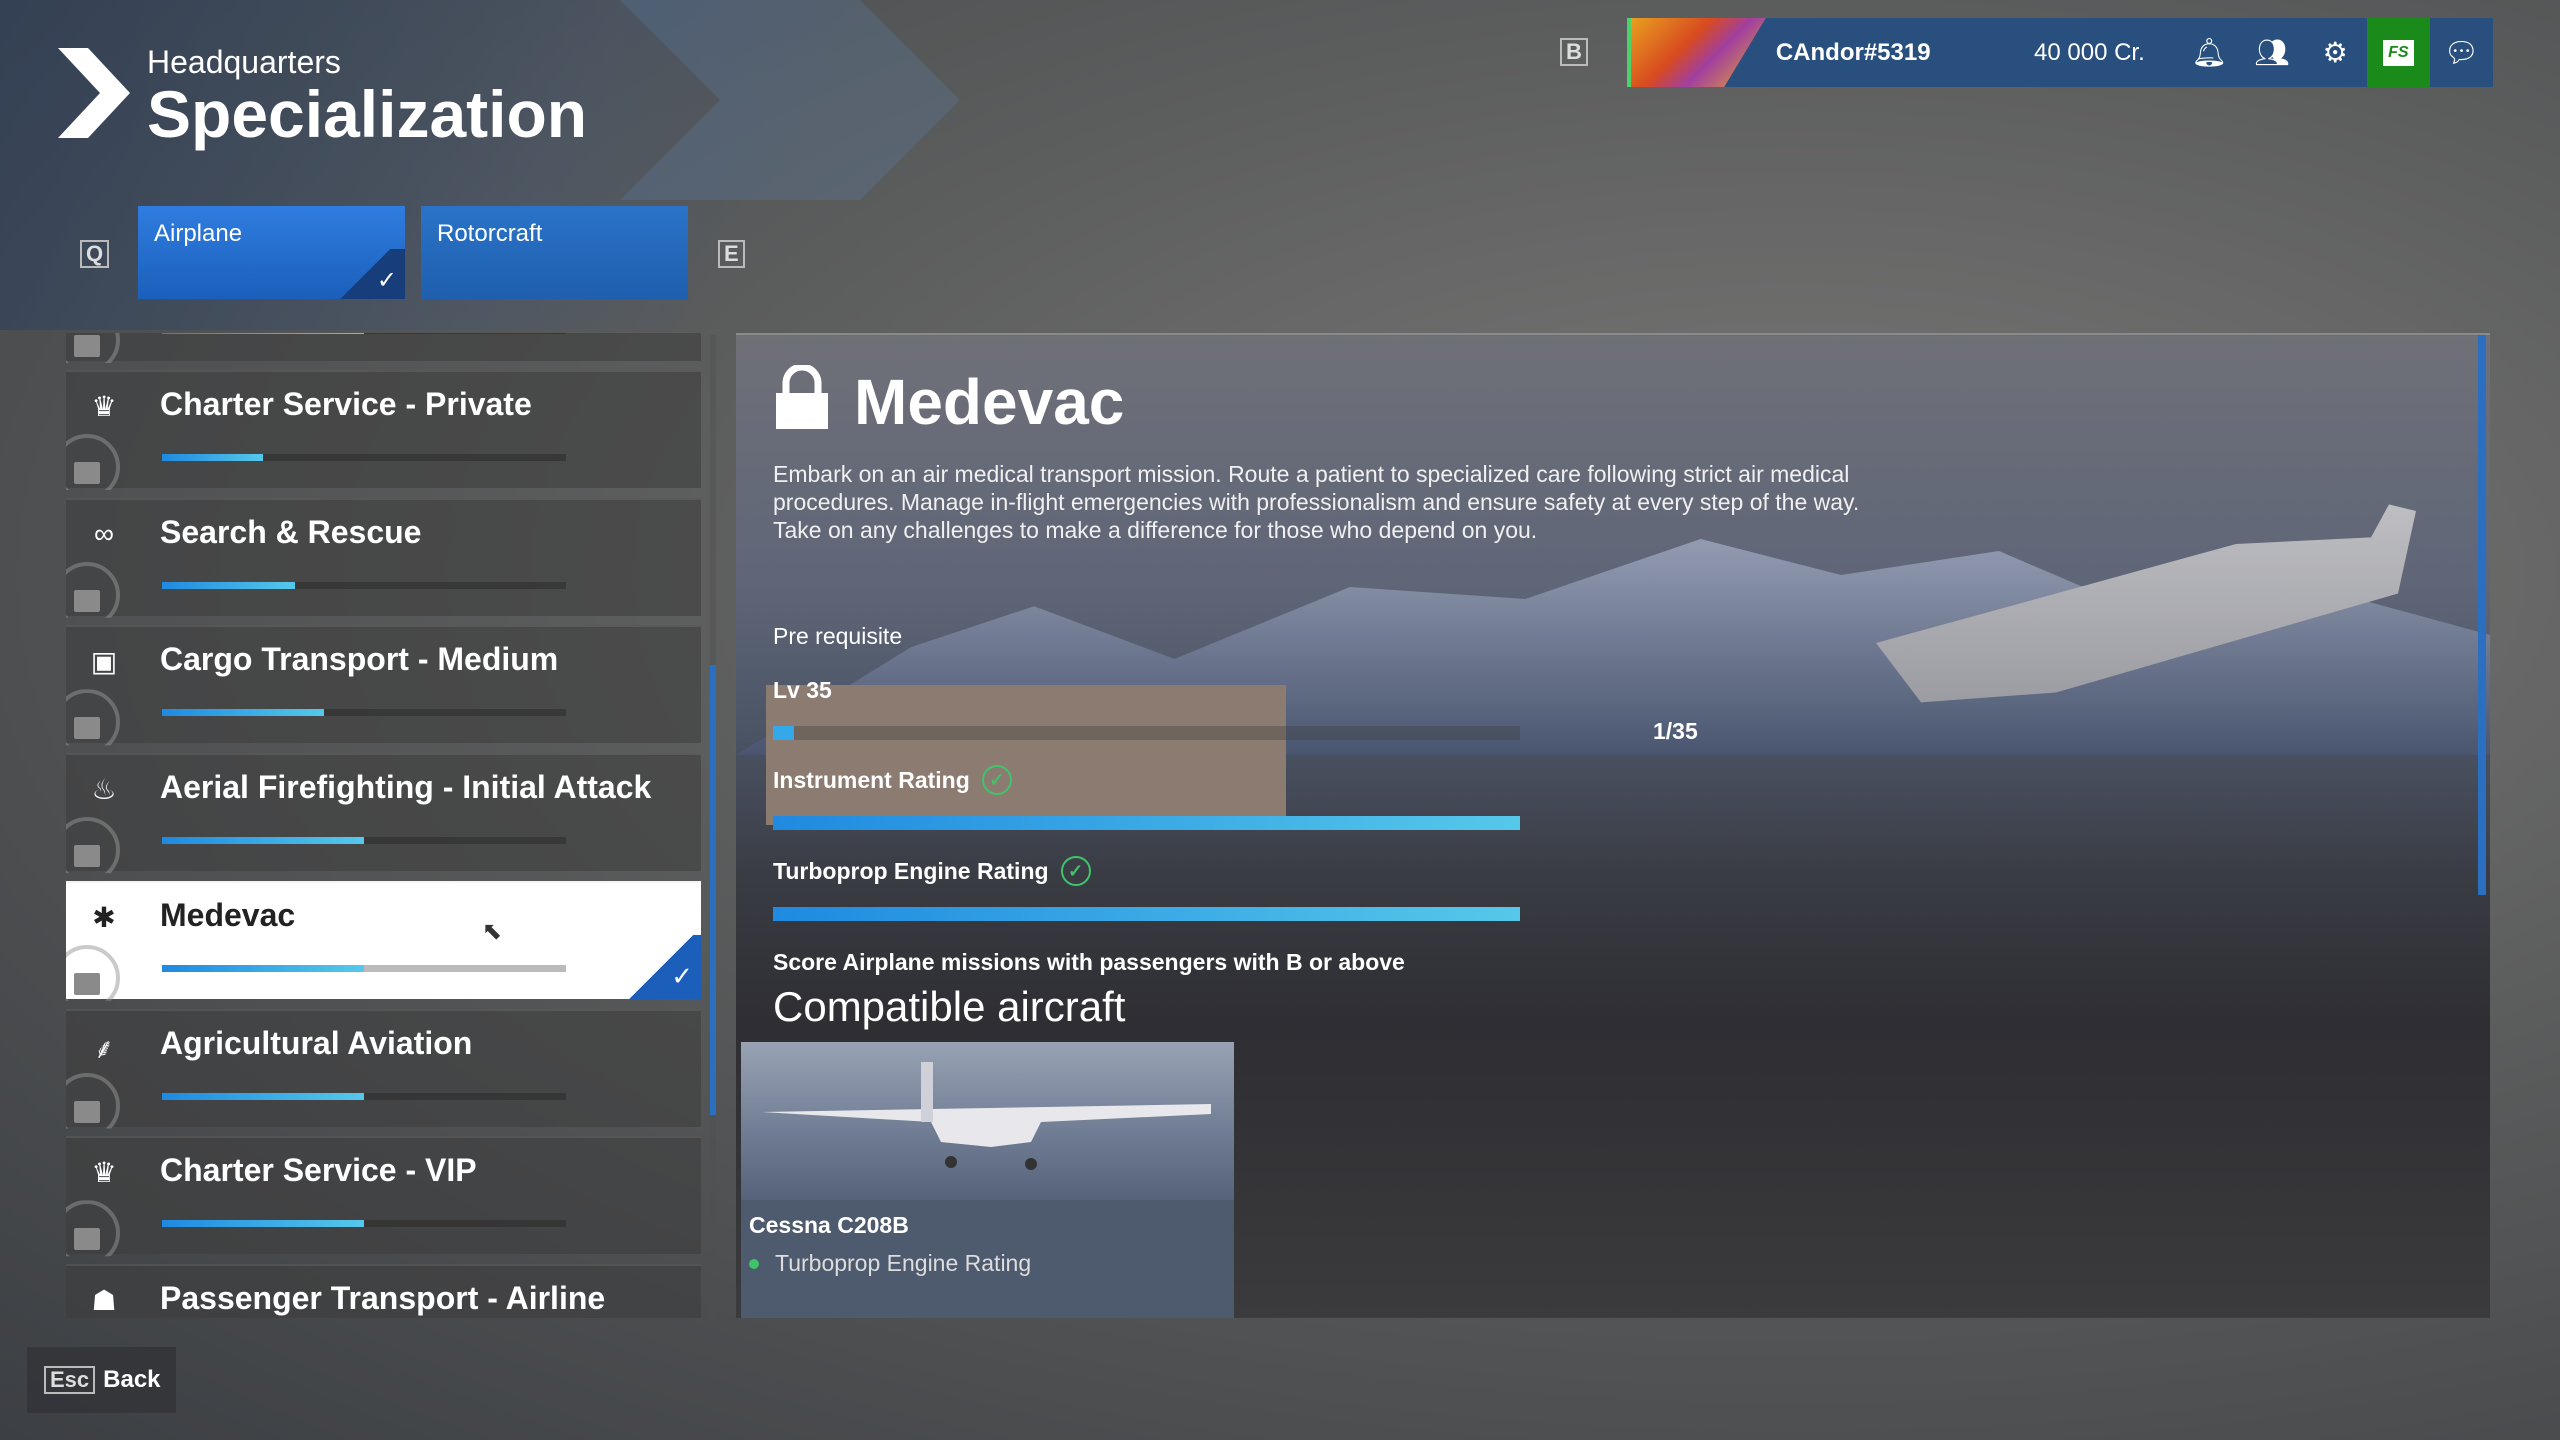 The height and width of the screenshot is (1440, 2560). I want to click on credits: 40 000 Cr., so click(2089, 52).